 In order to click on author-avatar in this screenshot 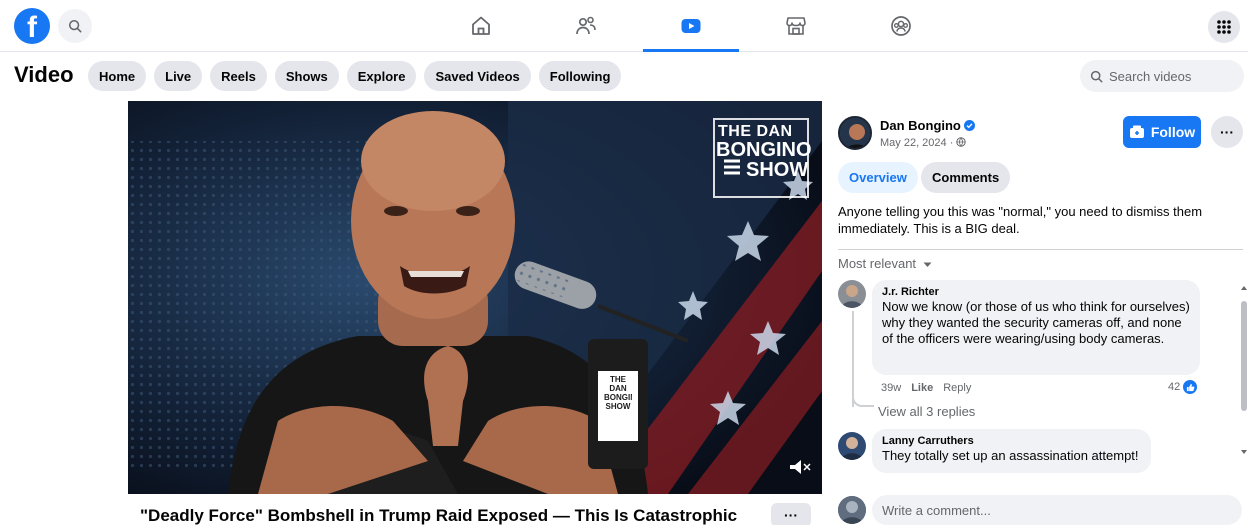, I will do `click(855, 133)`.